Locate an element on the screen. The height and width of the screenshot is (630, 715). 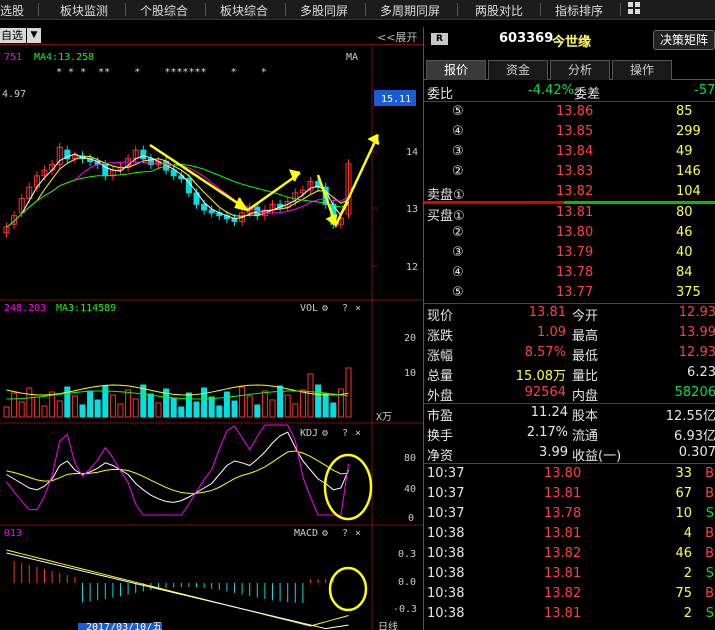
menu-item-compare: 两股对比 is located at coordinates (499, 10).